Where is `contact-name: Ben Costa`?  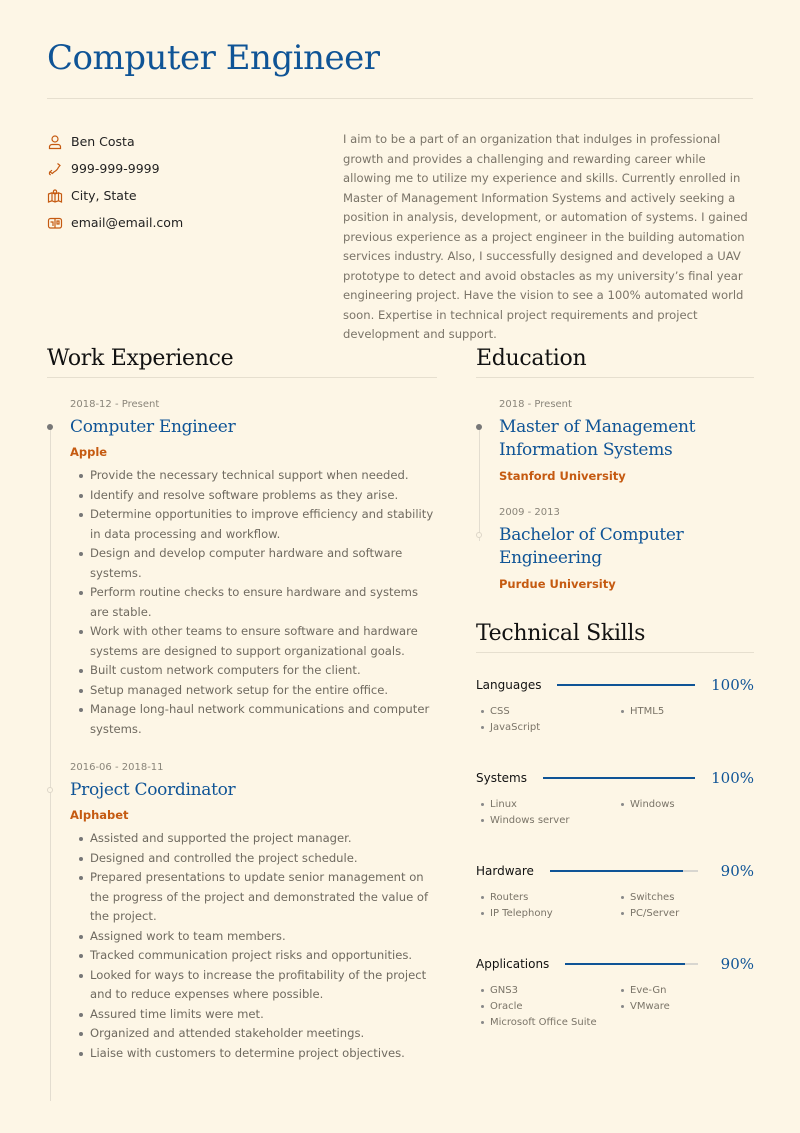
contact-name: Ben Costa is located at coordinates (115, 141).